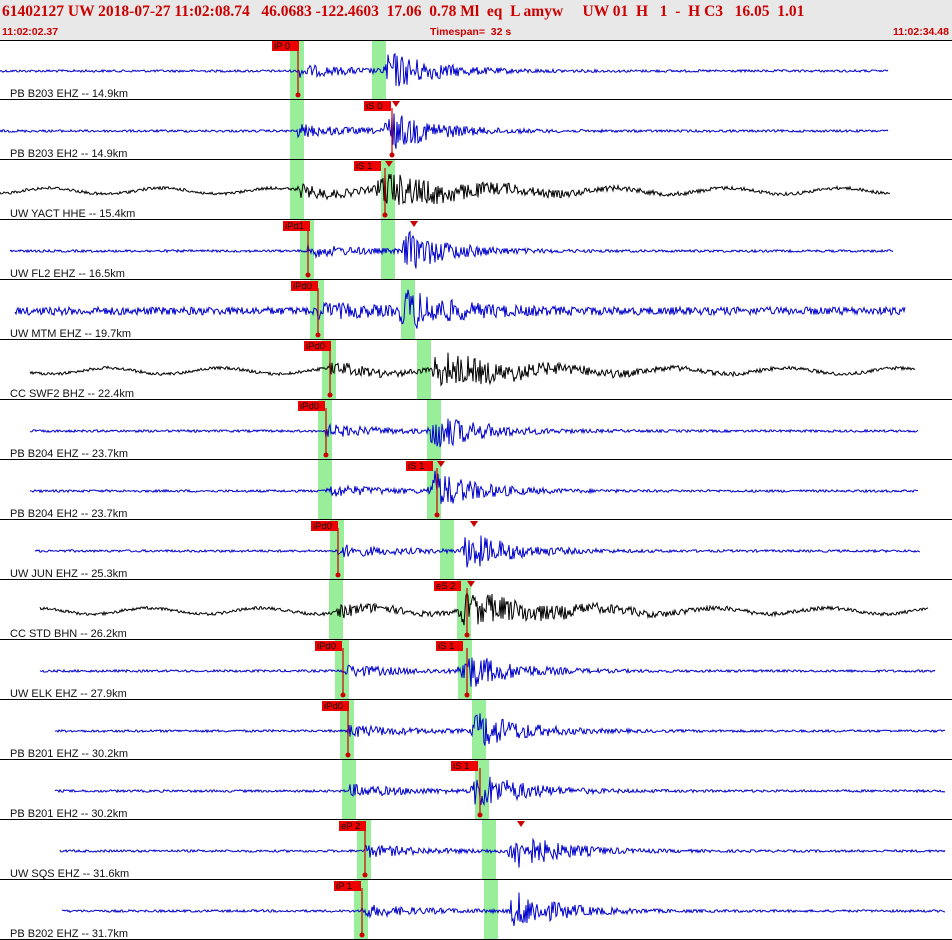 This screenshot has height=940, width=952. Describe the element at coordinates (69, 934) in the screenshot. I see `trace-label: PB B202 EHZ -- 31.7km` at that location.